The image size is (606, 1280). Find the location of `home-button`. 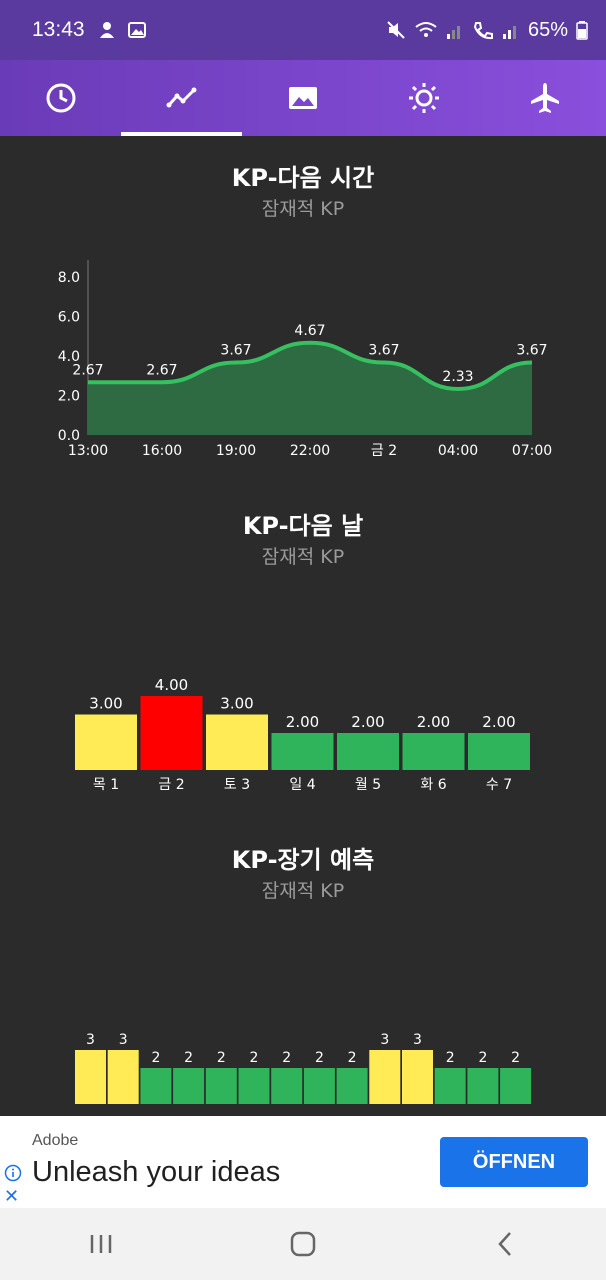

home-button is located at coordinates (303, 1244).